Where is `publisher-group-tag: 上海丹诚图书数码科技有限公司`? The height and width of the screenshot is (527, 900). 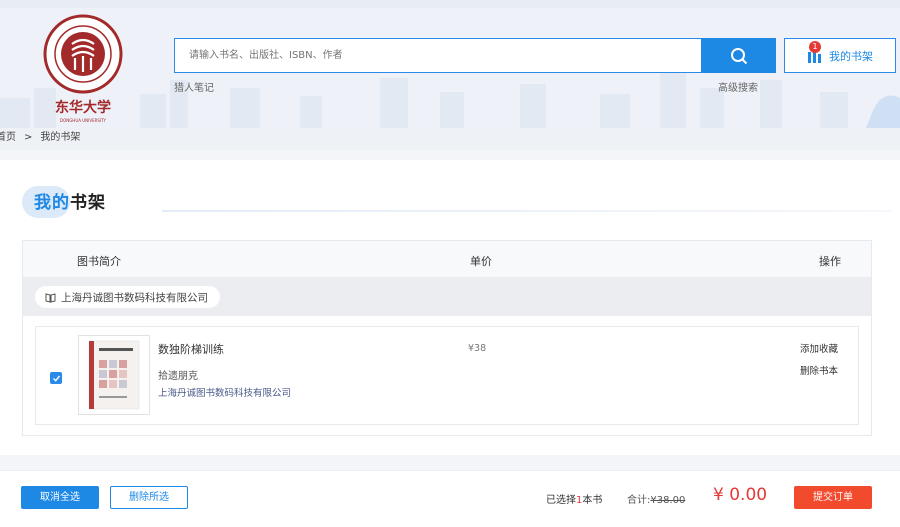
publisher-group-tag: 上海丹诚图书数码科技有限公司 is located at coordinates (127, 297).